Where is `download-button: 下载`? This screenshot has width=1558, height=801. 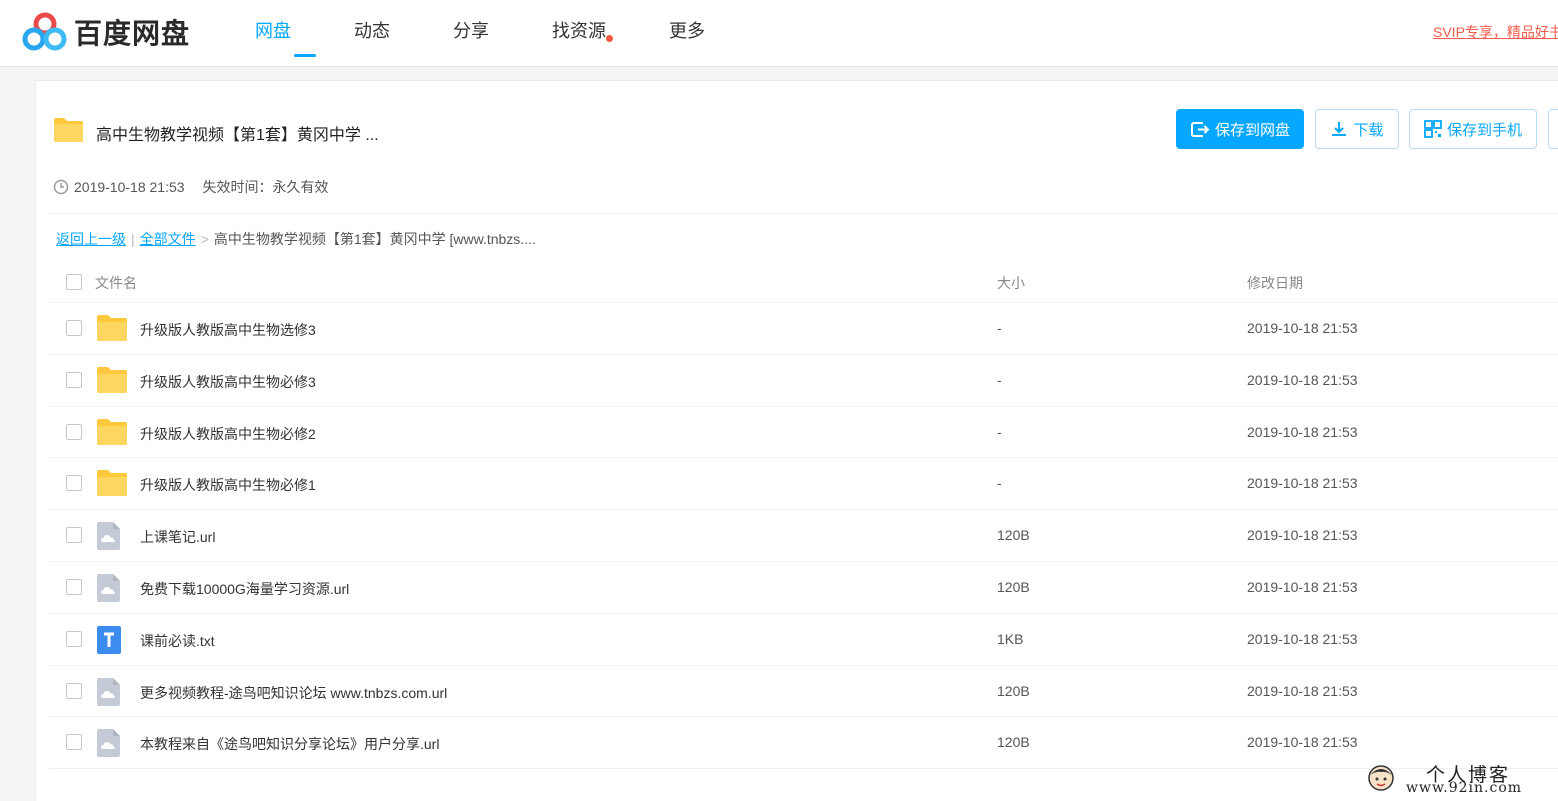 download-button: 下载 is located at coordinates (1357, 129).